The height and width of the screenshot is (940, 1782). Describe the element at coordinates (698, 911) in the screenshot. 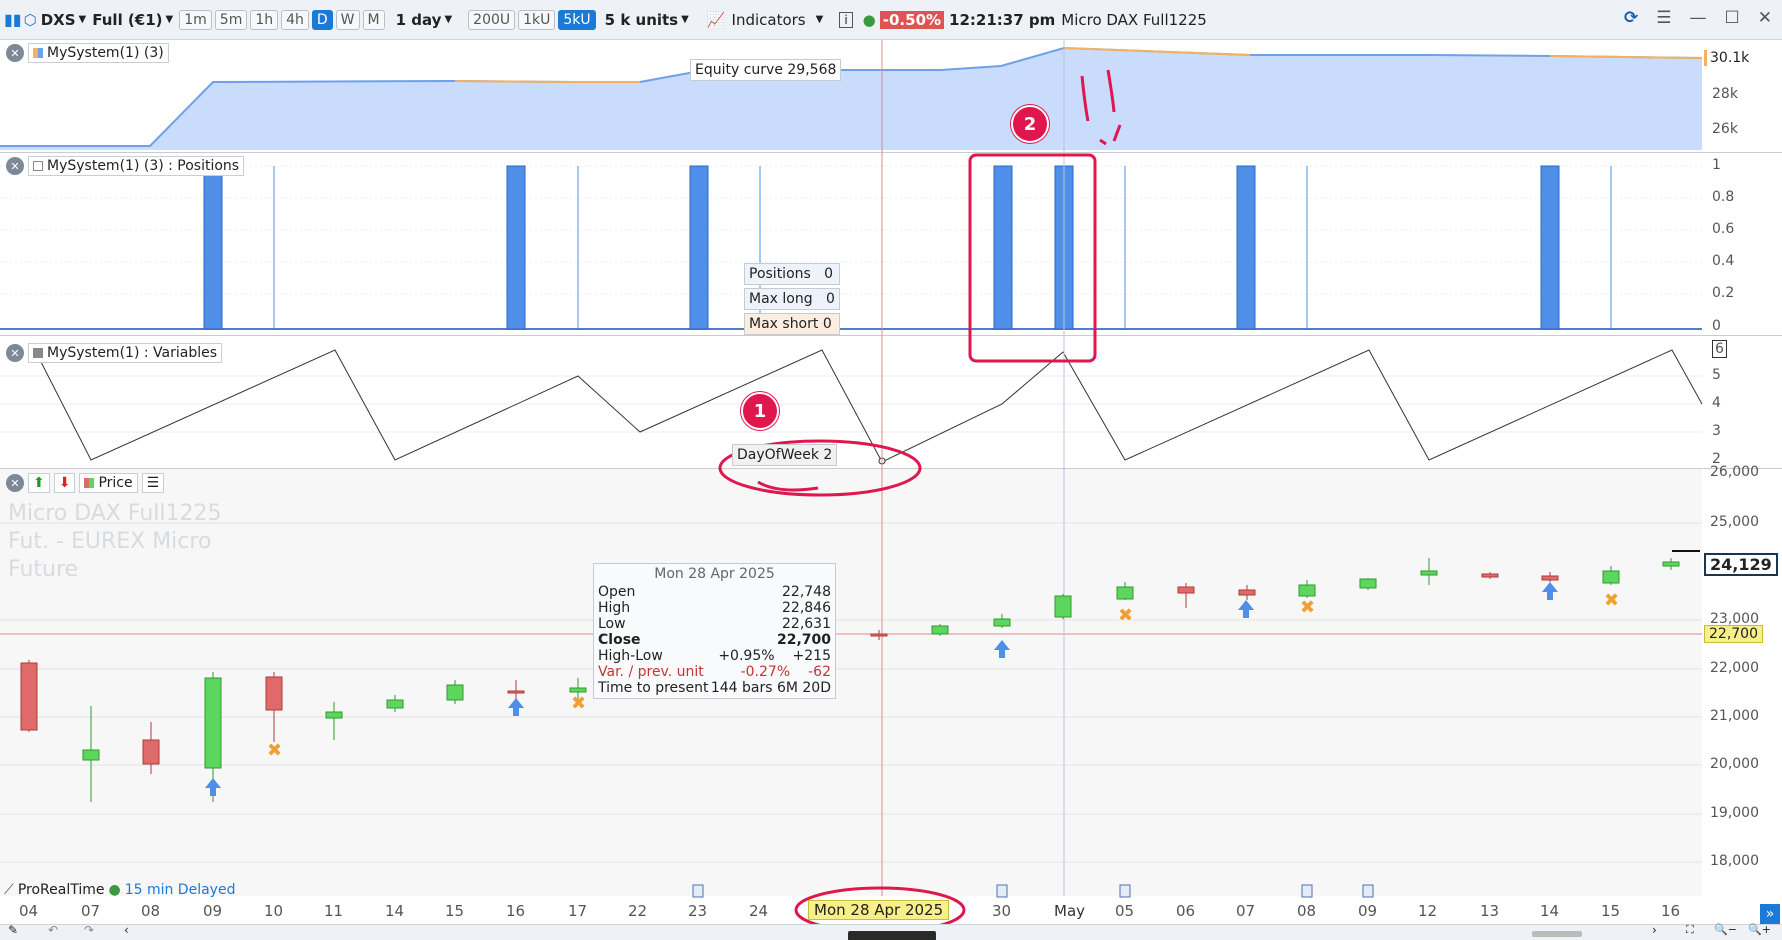

I see `x-axis-label: 23` at that location.